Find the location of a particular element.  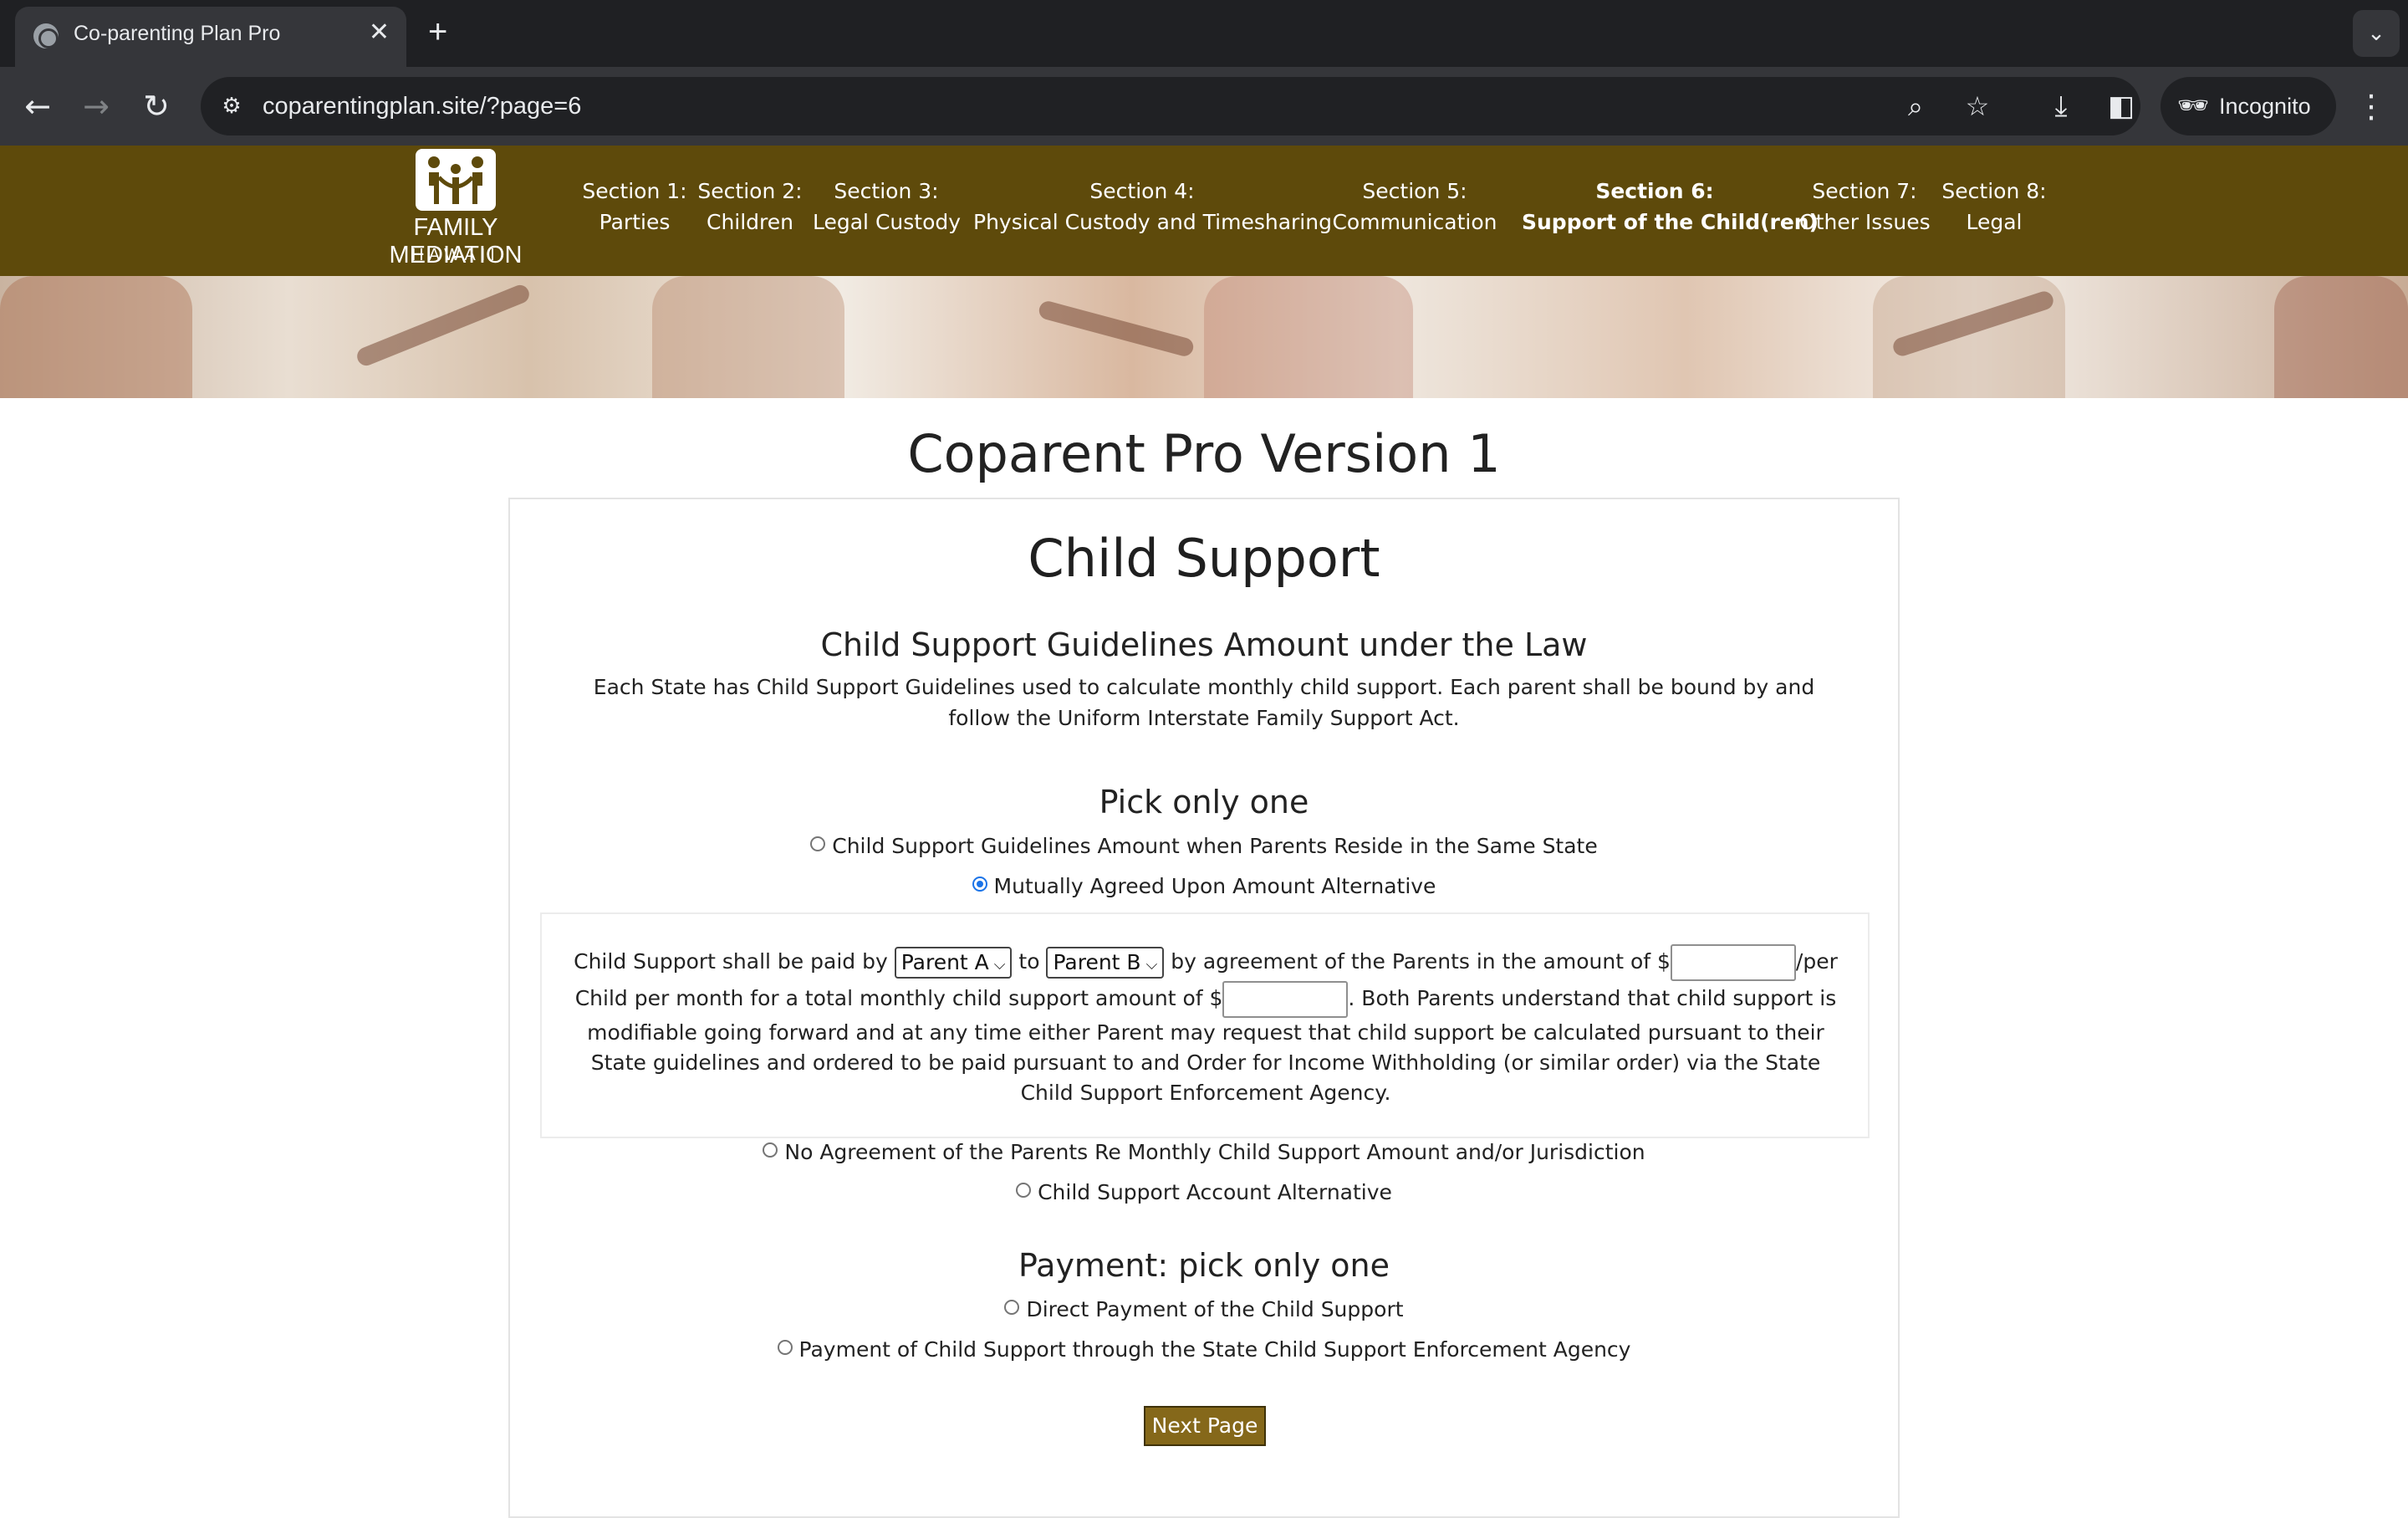

radio-button-selected is located at coordinates (980, 884).